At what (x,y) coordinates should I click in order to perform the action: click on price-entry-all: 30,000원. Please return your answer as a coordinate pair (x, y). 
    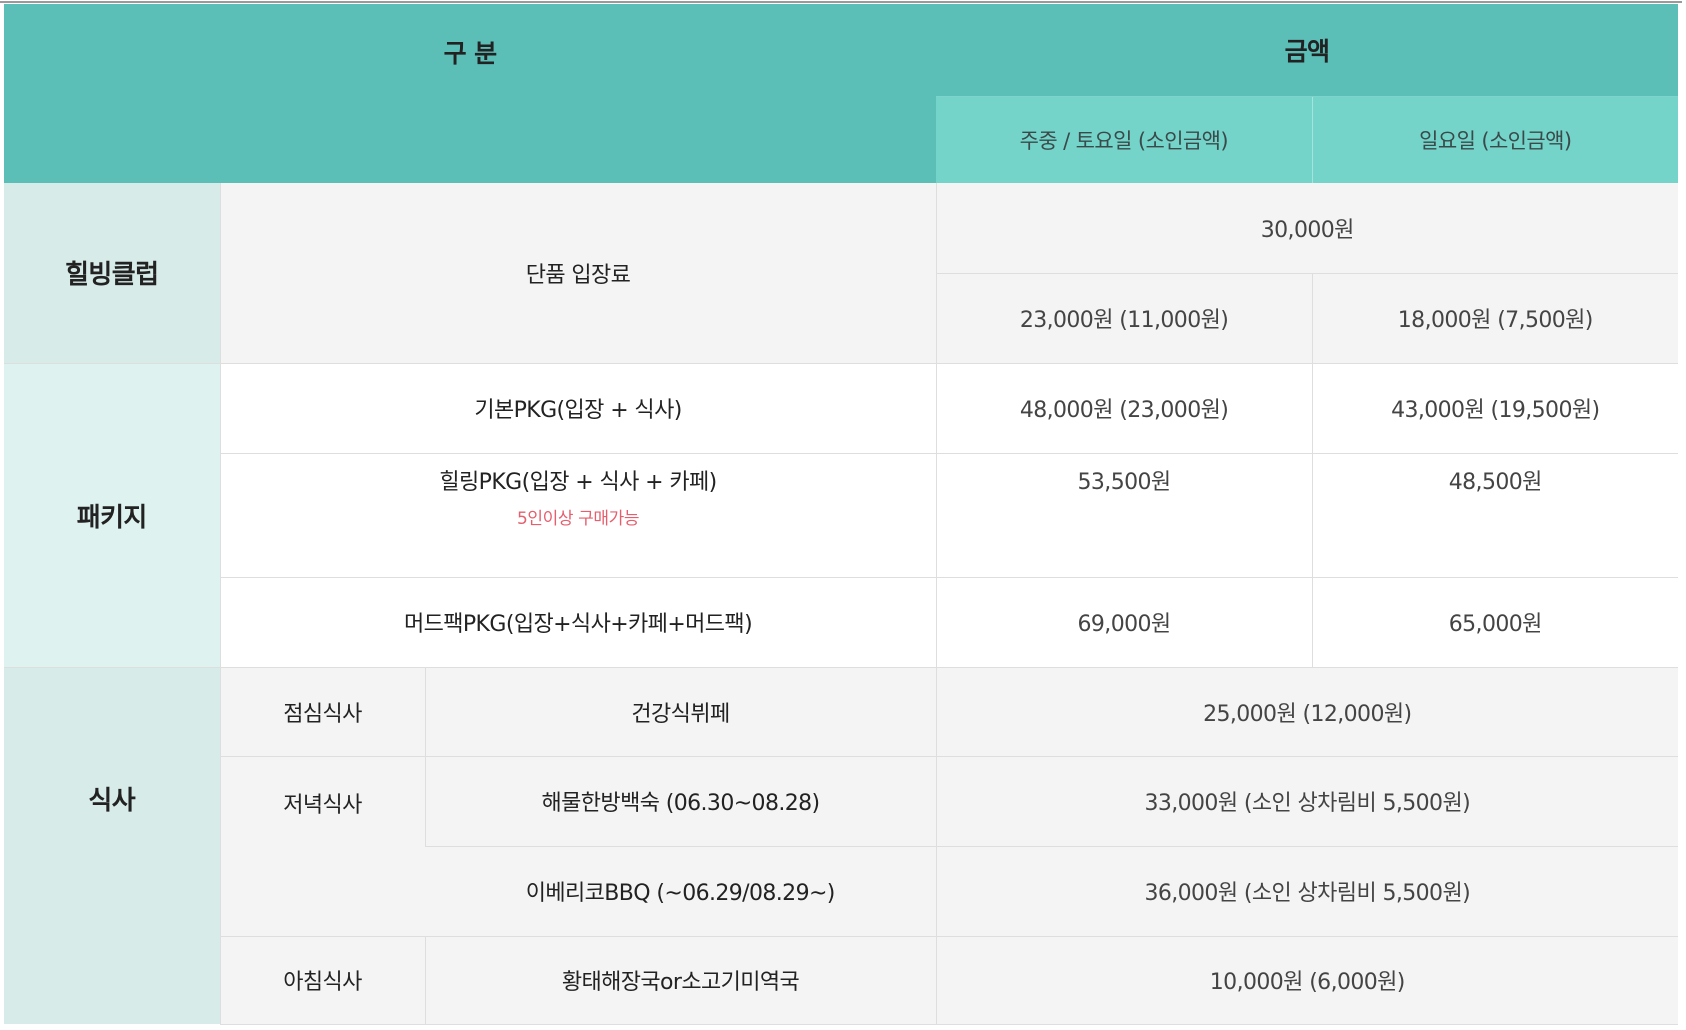
    Looking at the image, I should click on (1307, 228).